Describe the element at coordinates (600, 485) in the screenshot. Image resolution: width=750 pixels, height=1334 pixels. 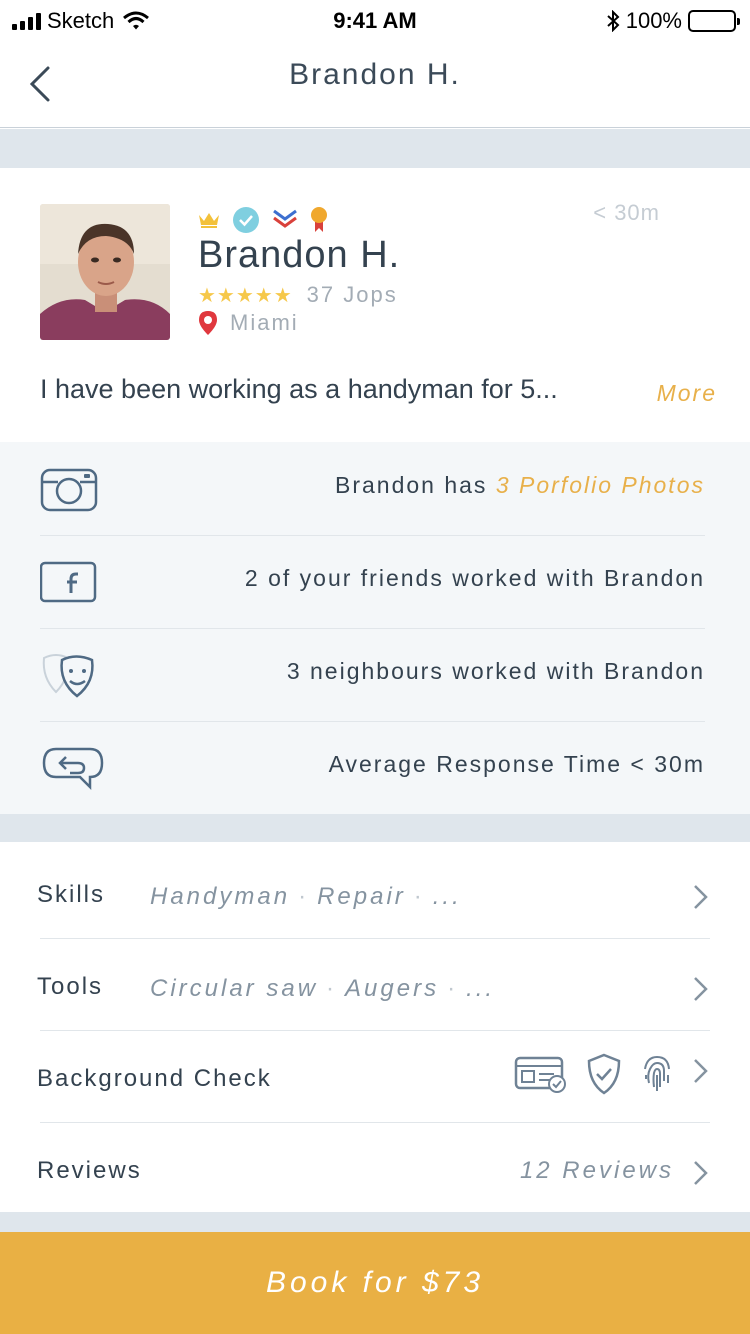
I see `portfolio-photos-link: 3 Porfolio Photos` at that location.